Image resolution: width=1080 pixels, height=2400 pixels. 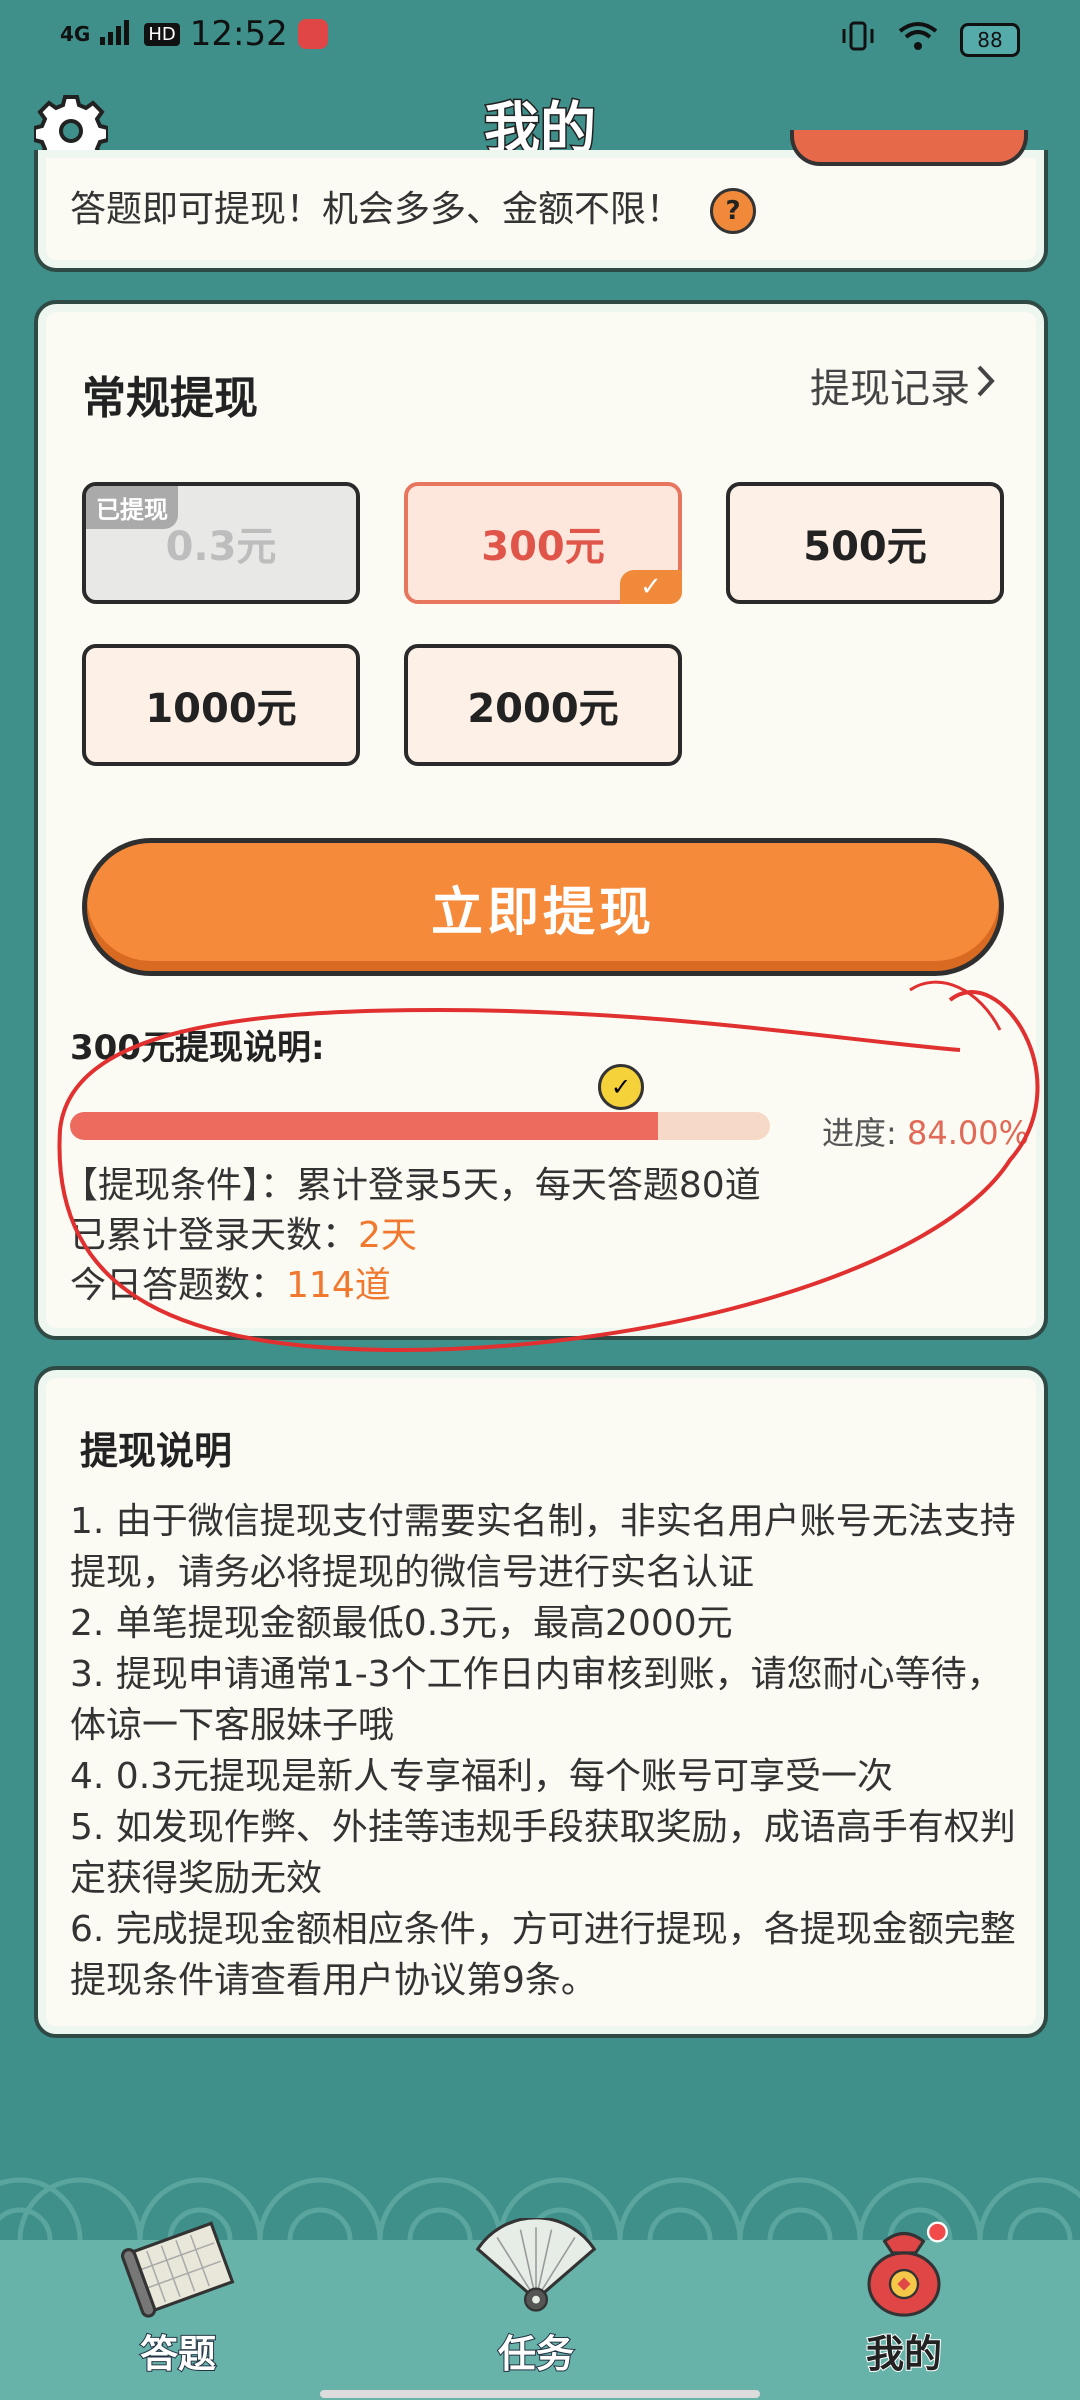 I want to click on checkmark-icon: ✓, so click(x=651, y=587).